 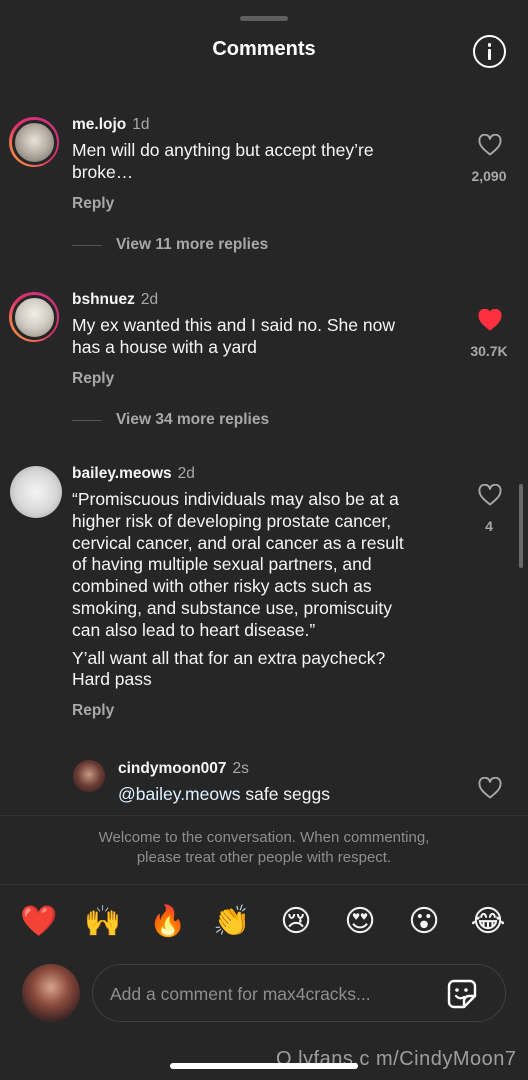 I want to click on reply-body: safe seggs, so click(x=285, y=794).